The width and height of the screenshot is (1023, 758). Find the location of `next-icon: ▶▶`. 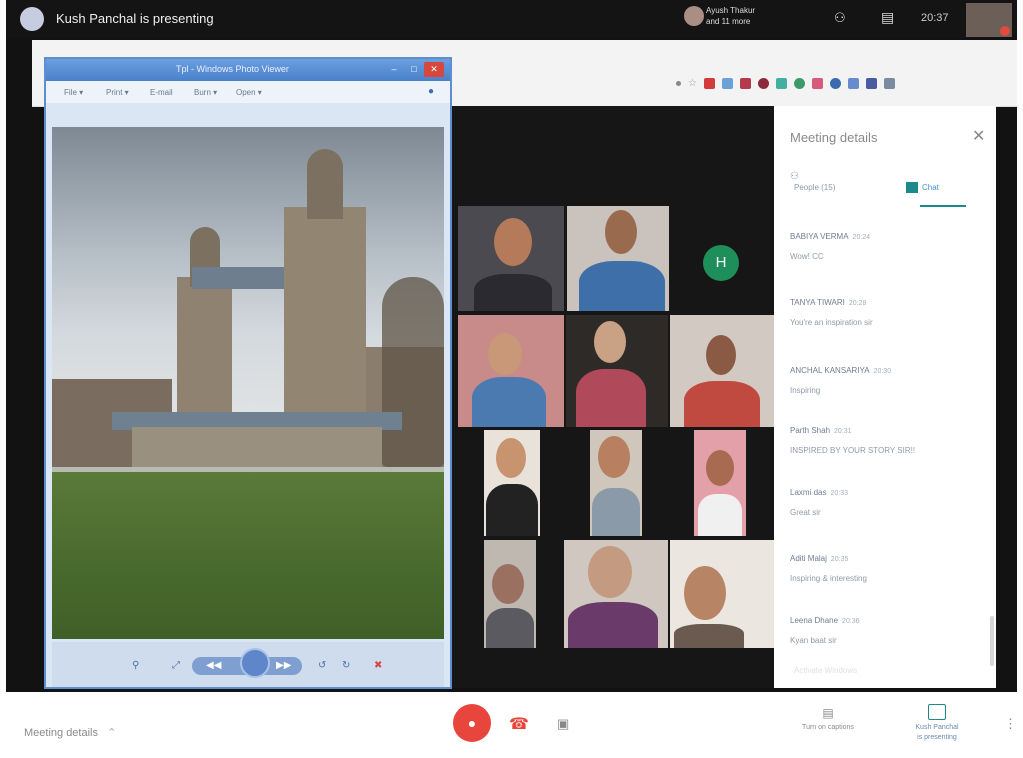

next-icon: ▶▶ is located at coordinates (283, 665).